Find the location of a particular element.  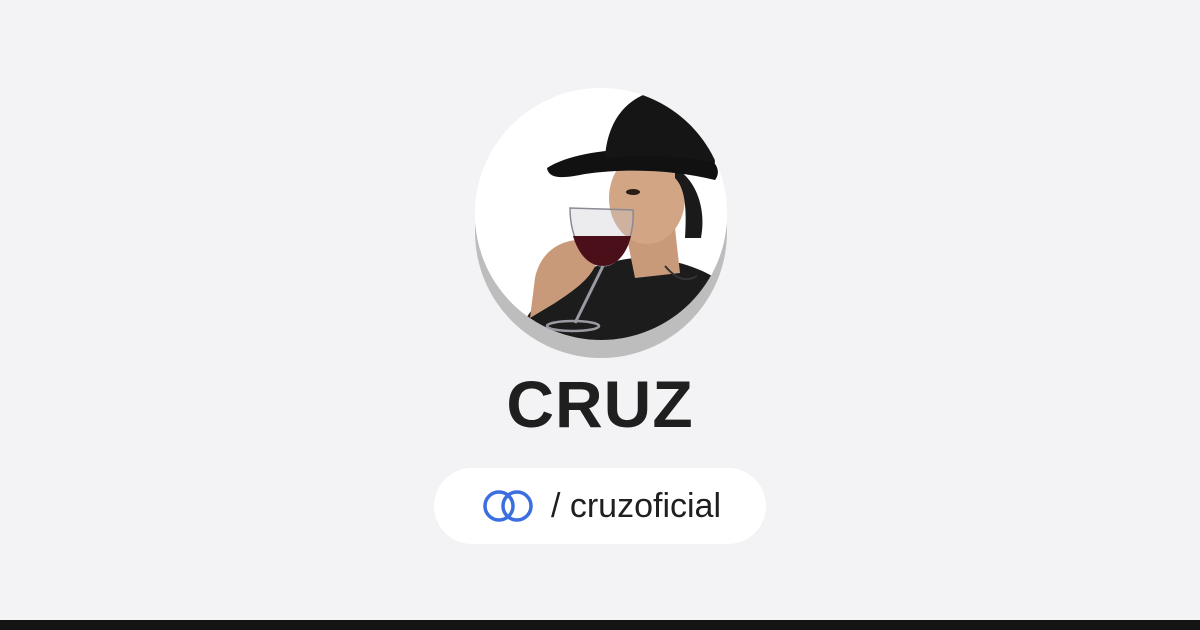

avatar-container is located at coordinates (601, 223).